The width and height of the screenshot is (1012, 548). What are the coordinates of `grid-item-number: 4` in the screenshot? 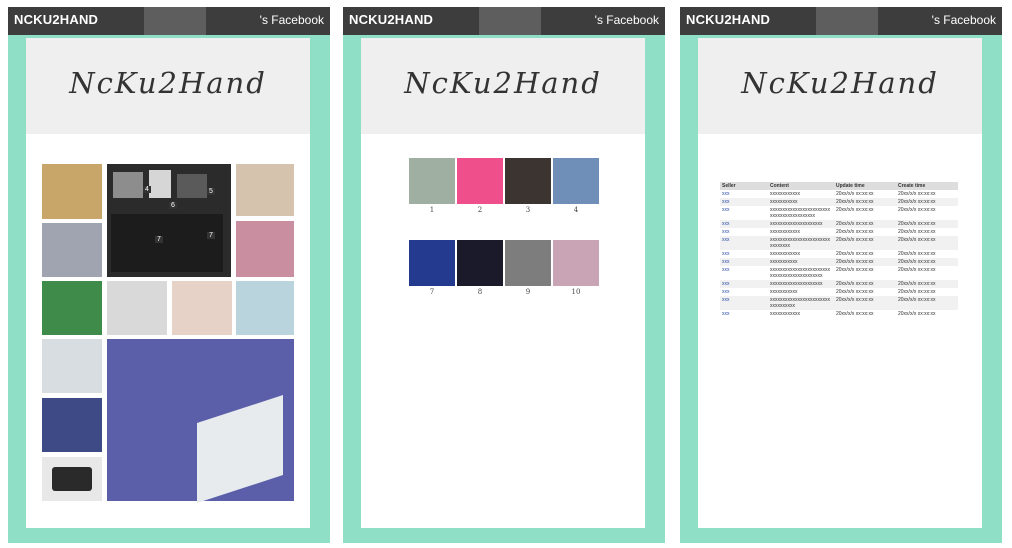 It's located at (576, 210).